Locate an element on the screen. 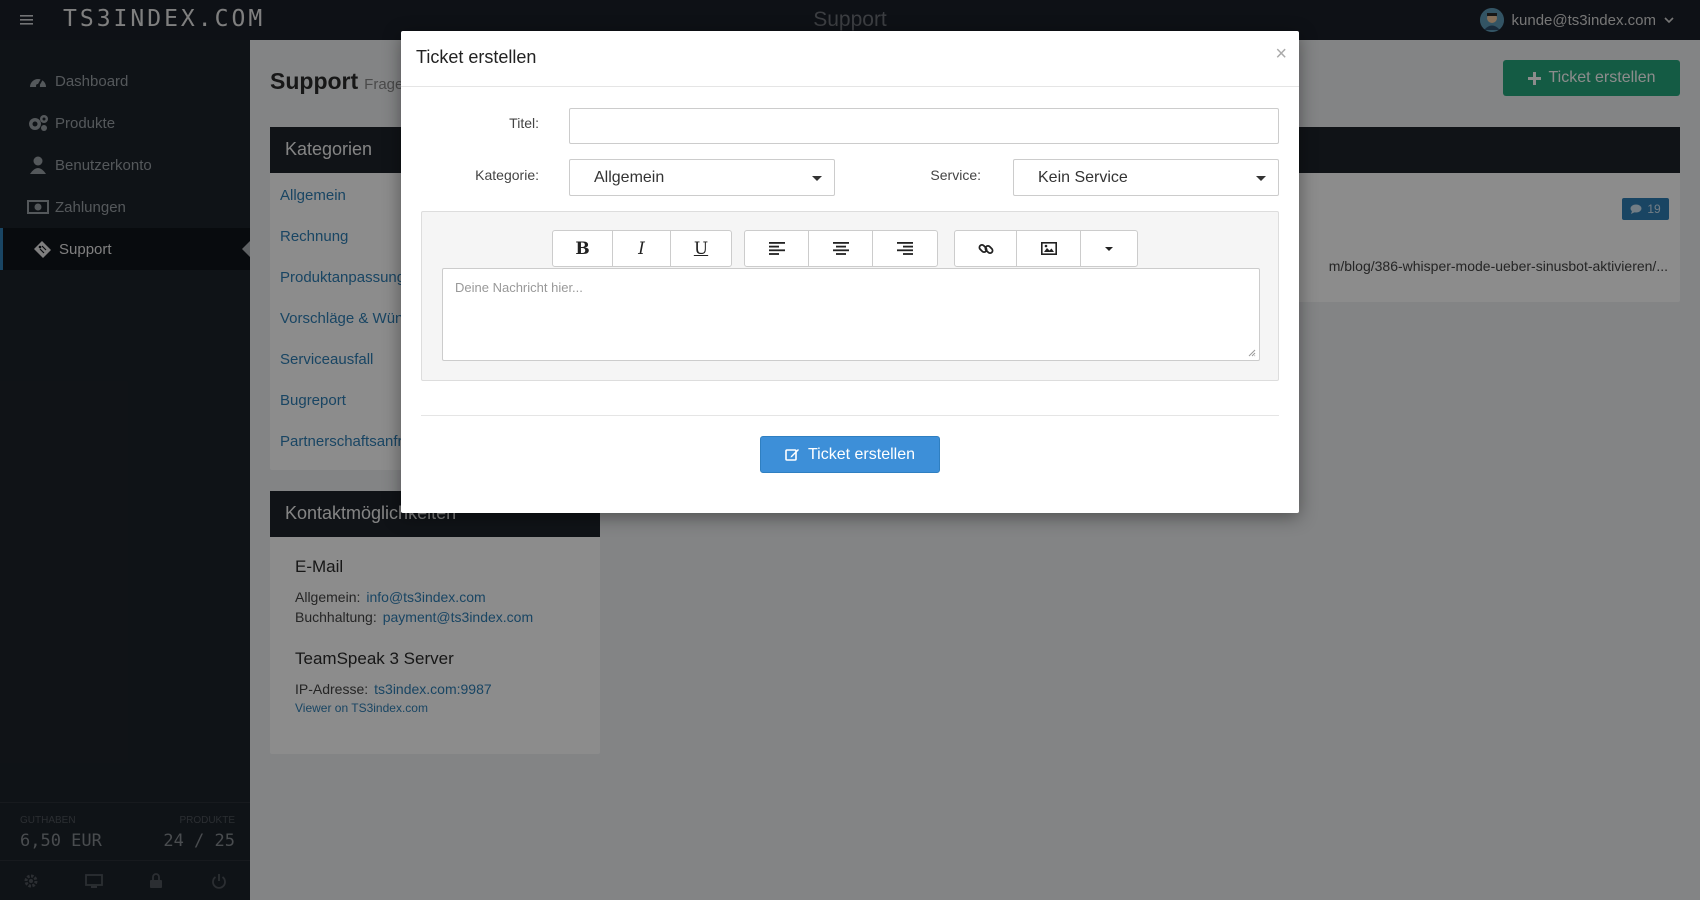  category-label: Kategorie: is located at coordinates (507, 175).